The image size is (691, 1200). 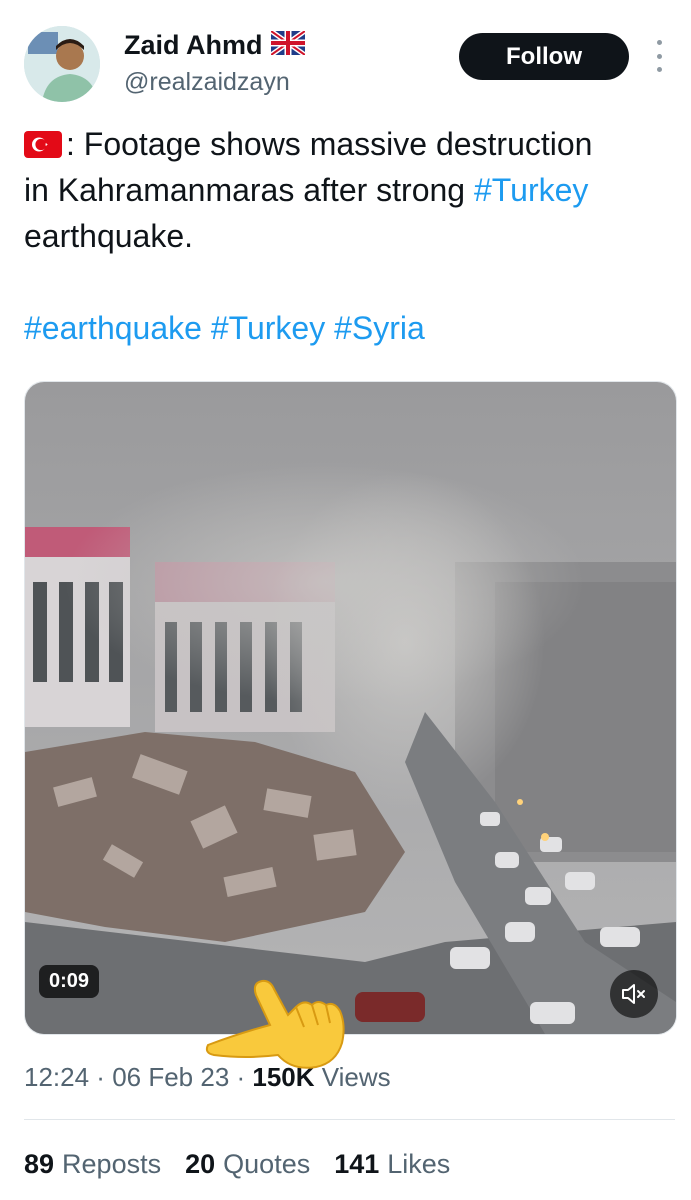 What do you see at coordinates (275, 1015) in the screenshot?
I see `pointing-hand-icon` at bounding box center [275, 1015].